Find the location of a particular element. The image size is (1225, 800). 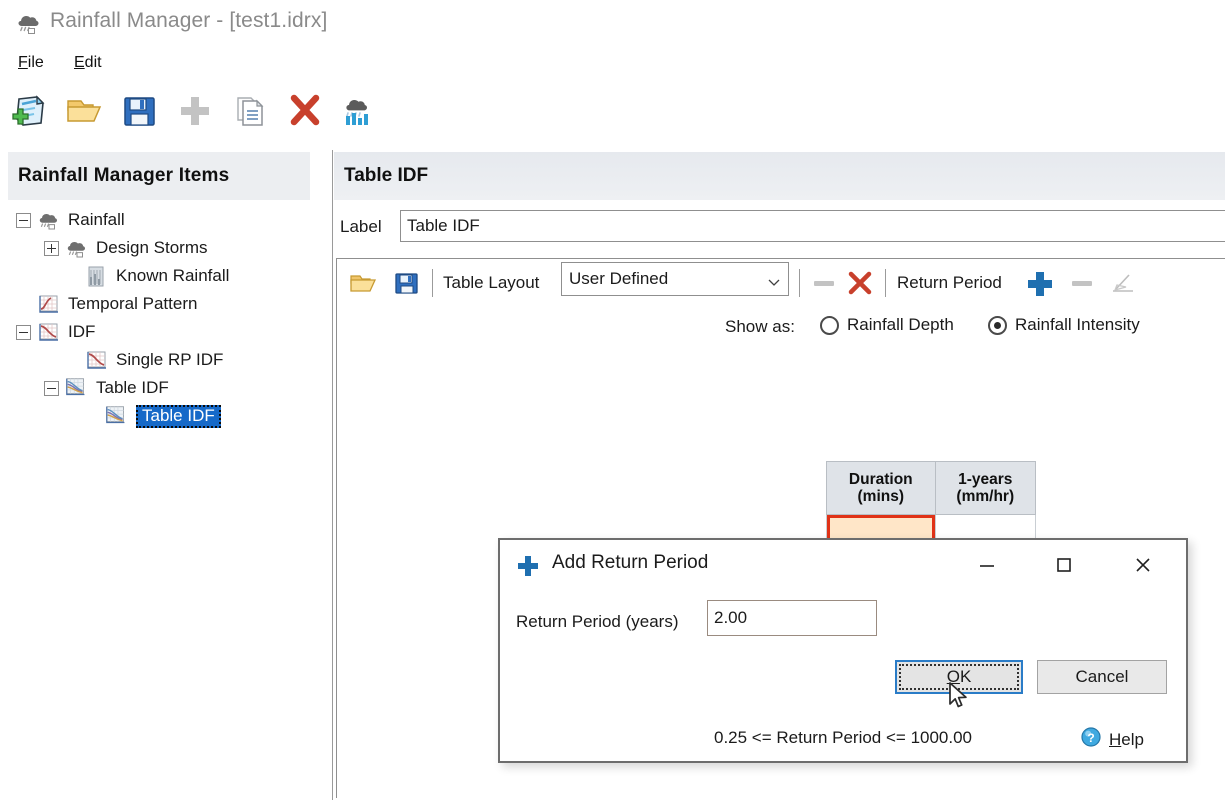

table-layout-select: User Defined is located at coordinates (675, 279).